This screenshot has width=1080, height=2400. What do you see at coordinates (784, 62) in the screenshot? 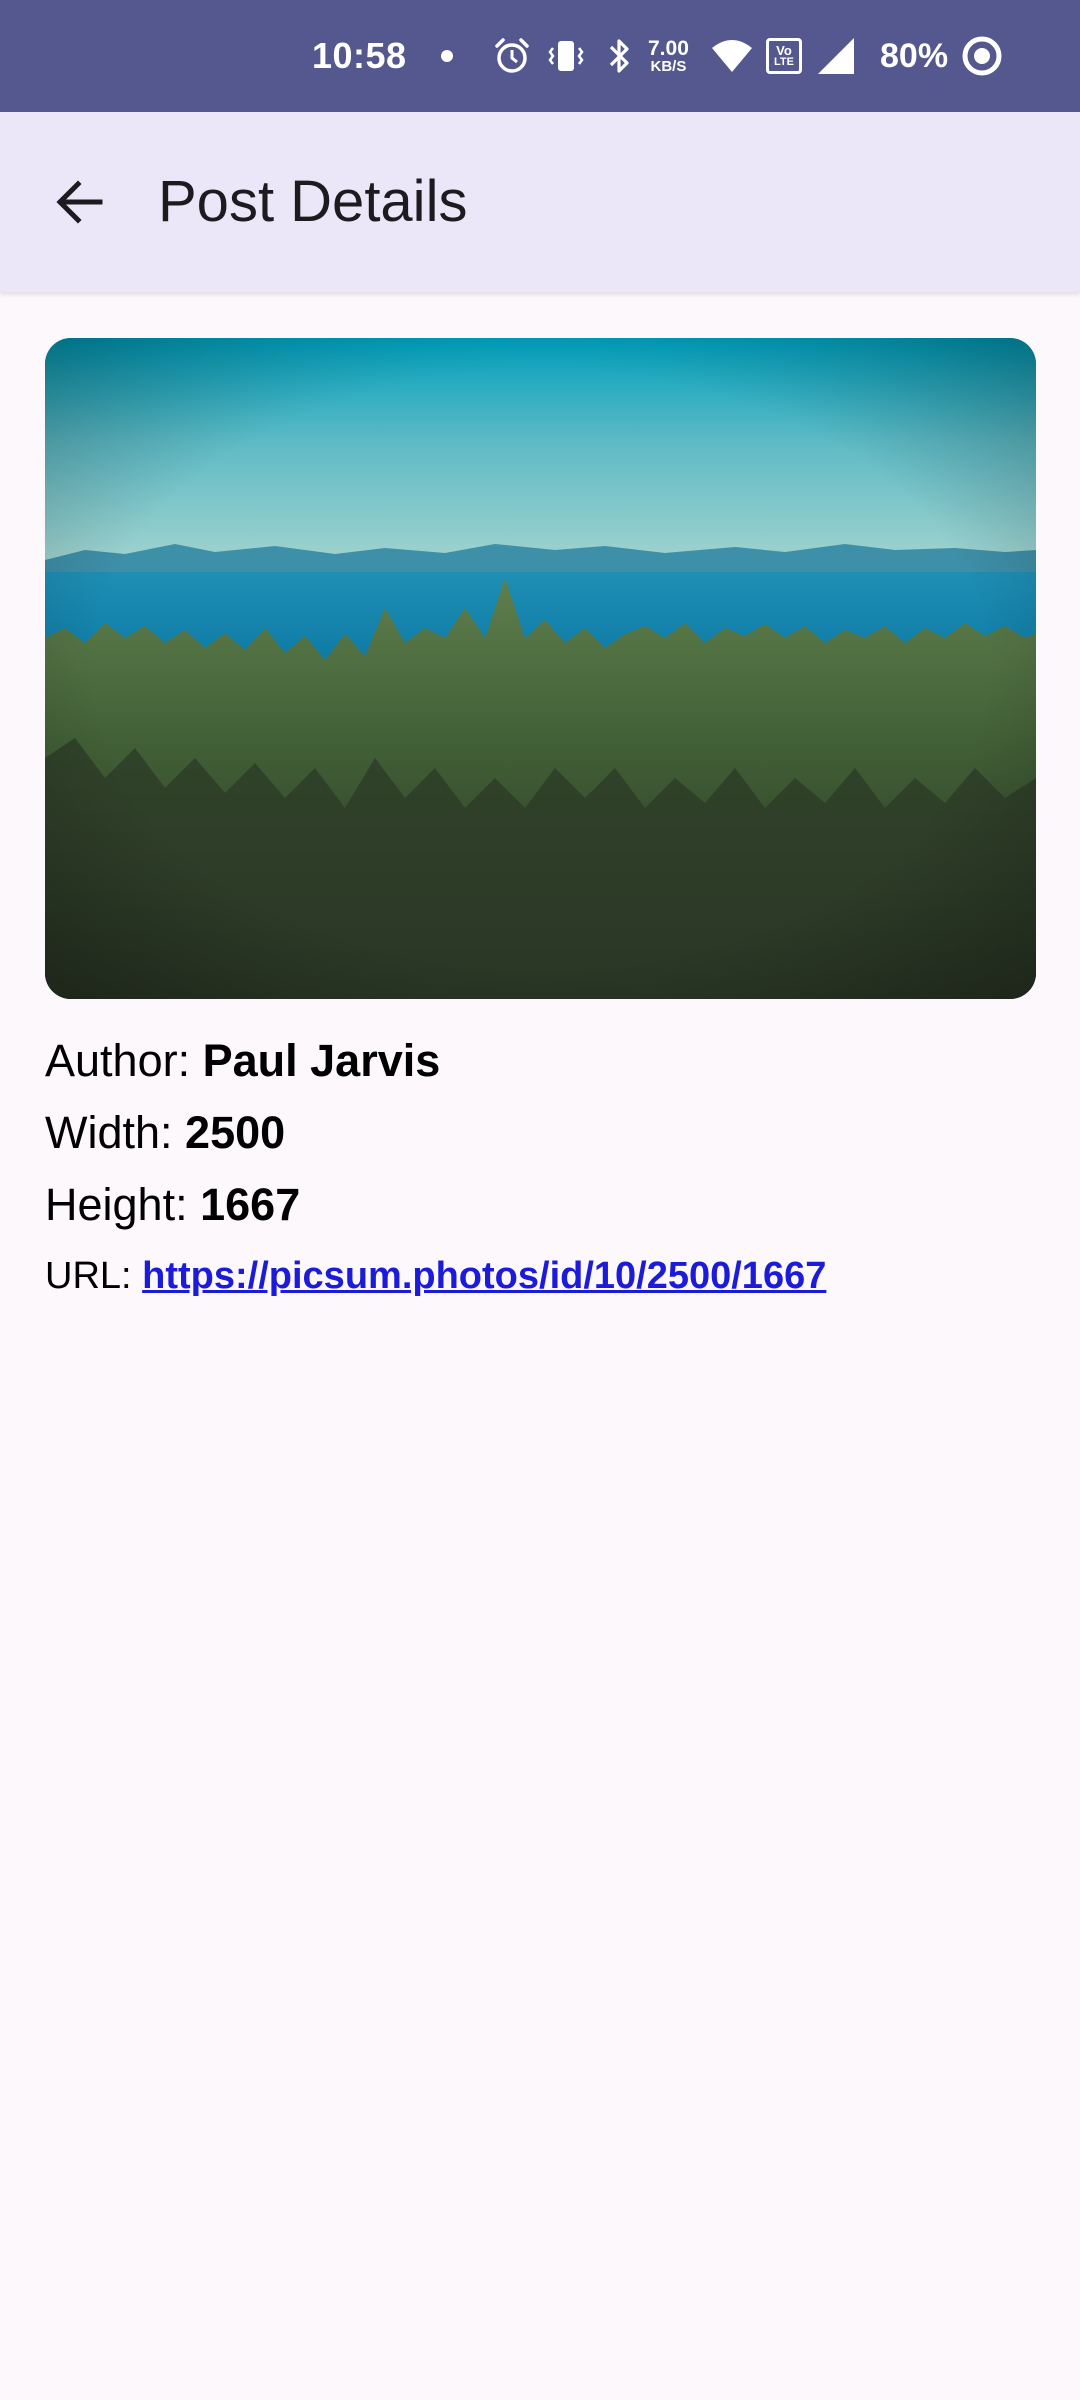
I see `volte-label-bottom: LTE` at bounding box center [784, 62].